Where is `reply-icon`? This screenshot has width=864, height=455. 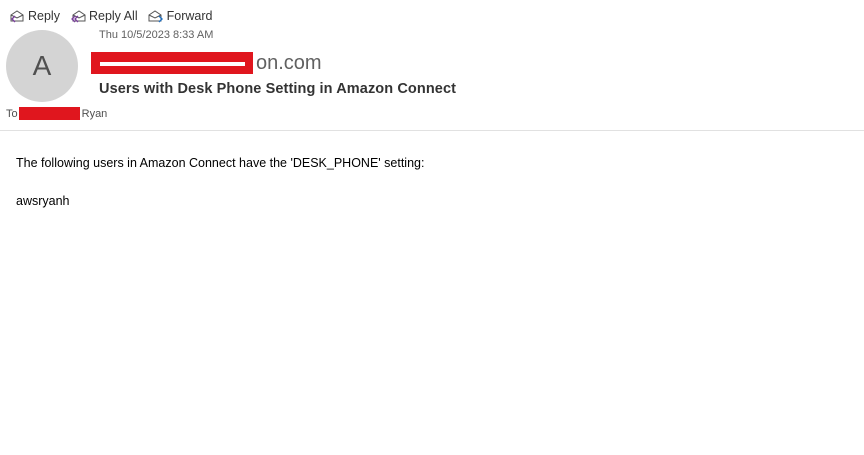 reply-icon is located at coordinates (17, 16).